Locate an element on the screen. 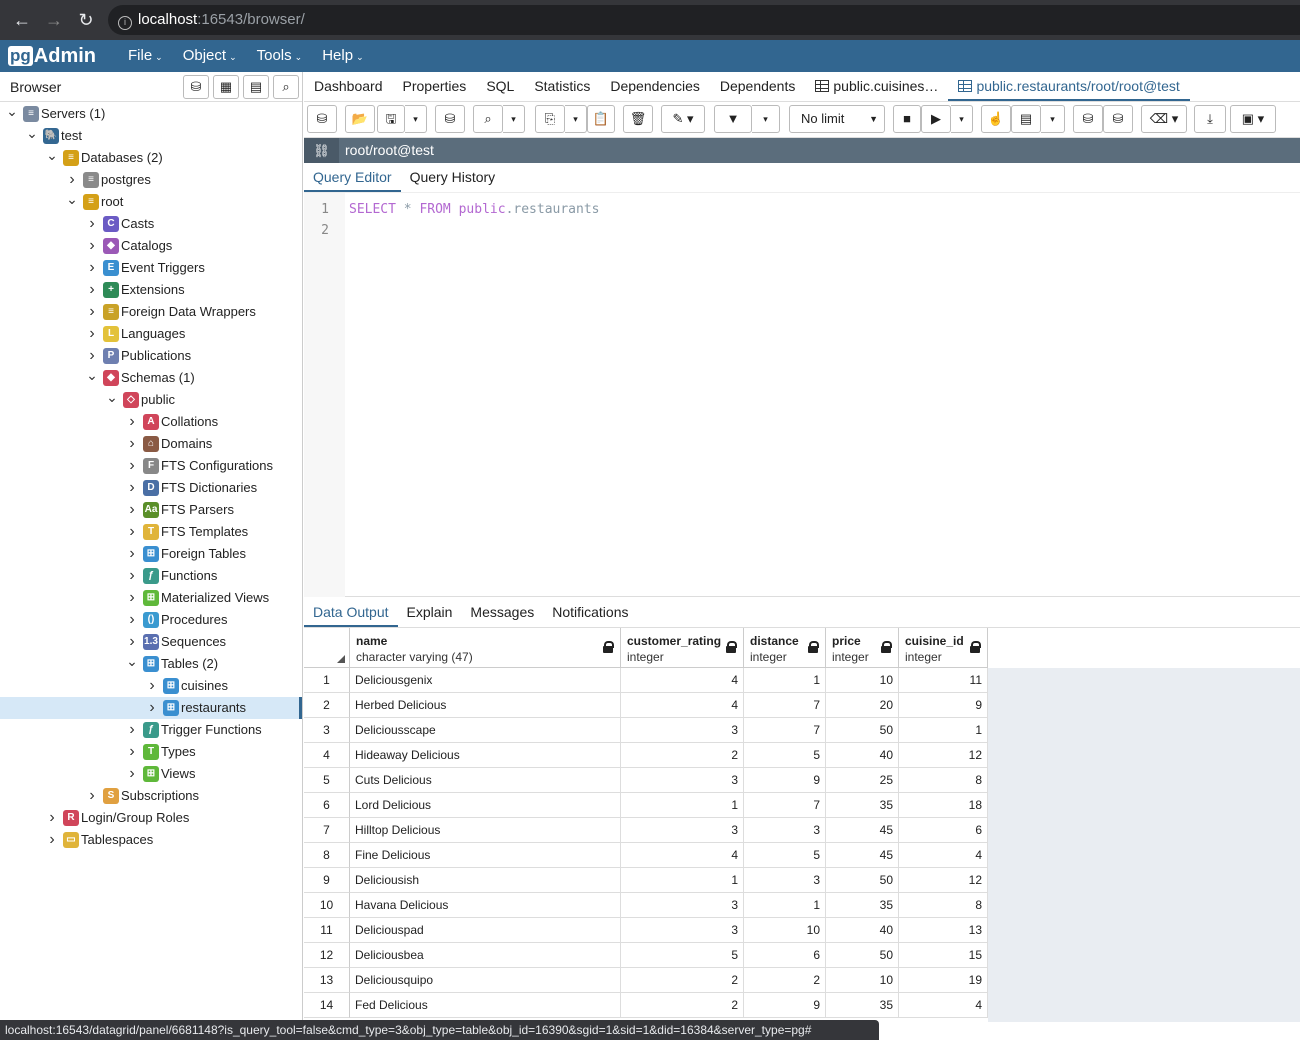 This screenshot has height=1040, width=1300. tree-node-event-triggers: › E Event Triggers is located at coordinates (151, 268).